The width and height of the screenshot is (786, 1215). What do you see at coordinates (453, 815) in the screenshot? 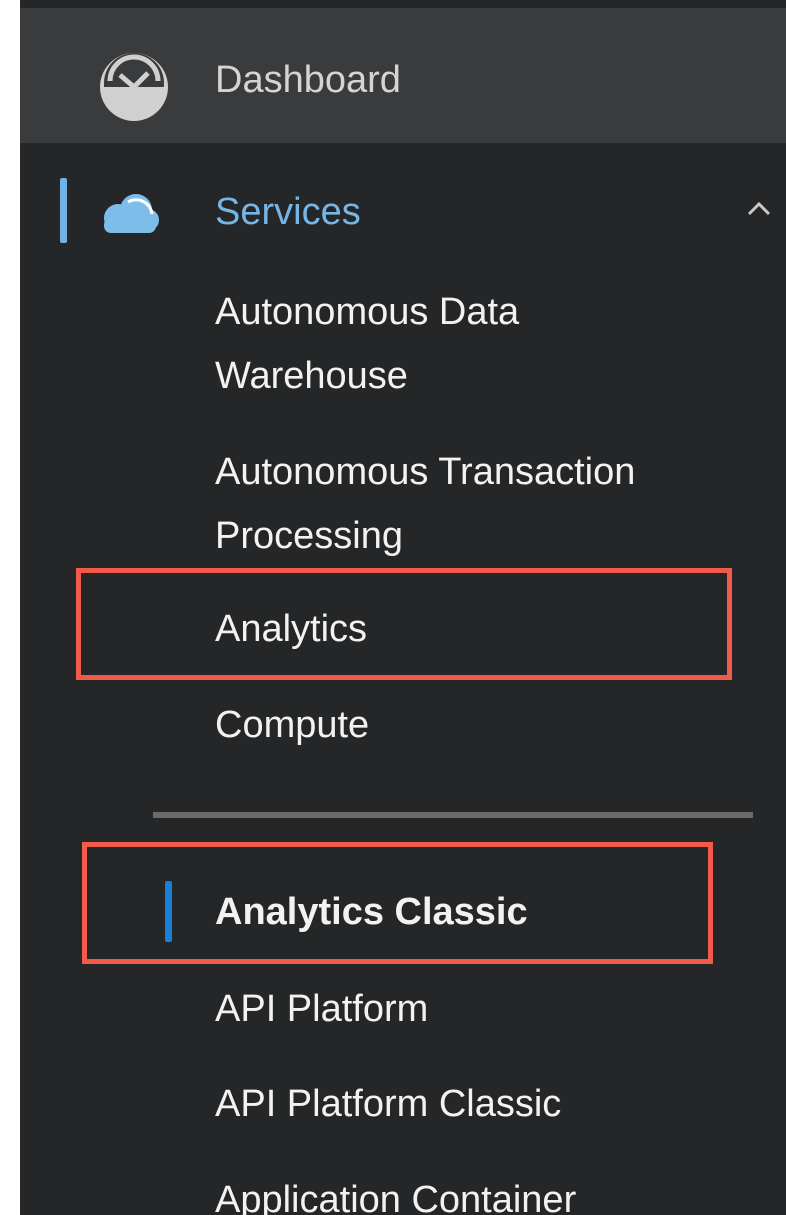
I see `section-divider` at bounding box center [453, 815].